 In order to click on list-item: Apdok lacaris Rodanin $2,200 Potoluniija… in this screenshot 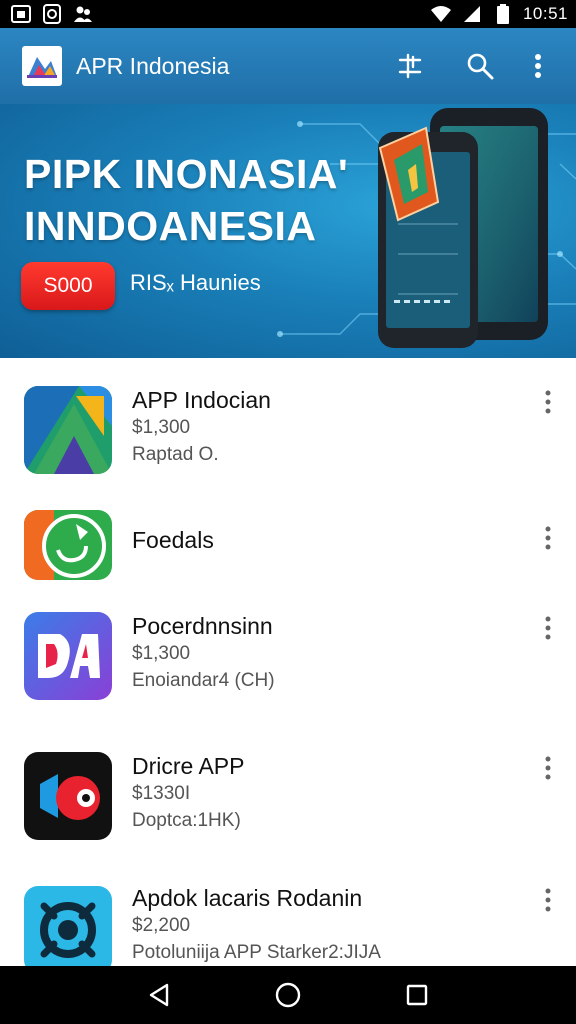, I will do `click(288, 917)`.